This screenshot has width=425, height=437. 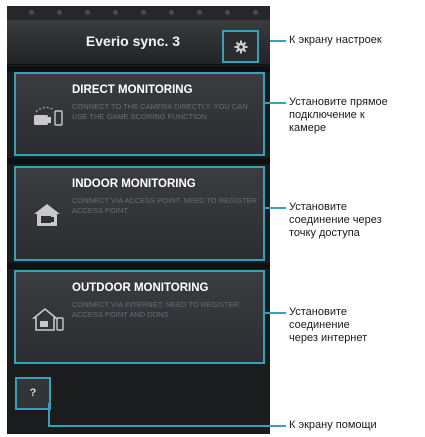 I want to click on card-title: DIRECT MONITORING, so click(x=132, y=90).